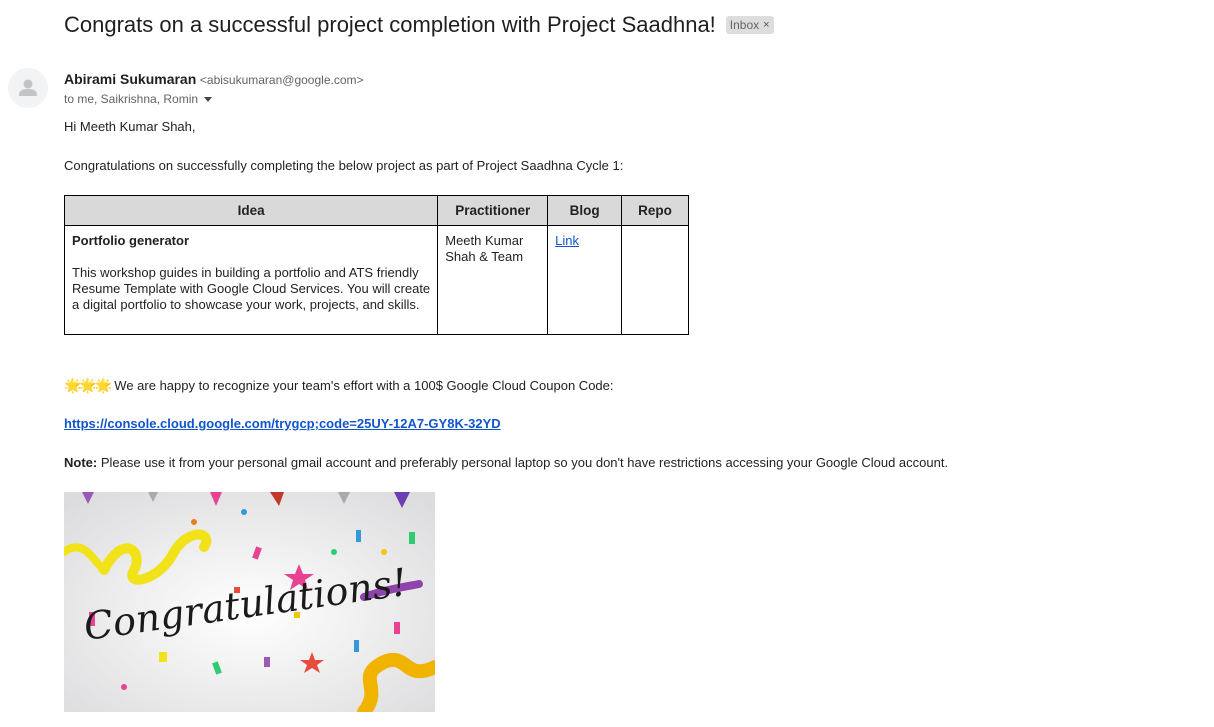  Describe the element at coordinates (567, 240) in the screenshot. I see `blog-link: Link` at that location.